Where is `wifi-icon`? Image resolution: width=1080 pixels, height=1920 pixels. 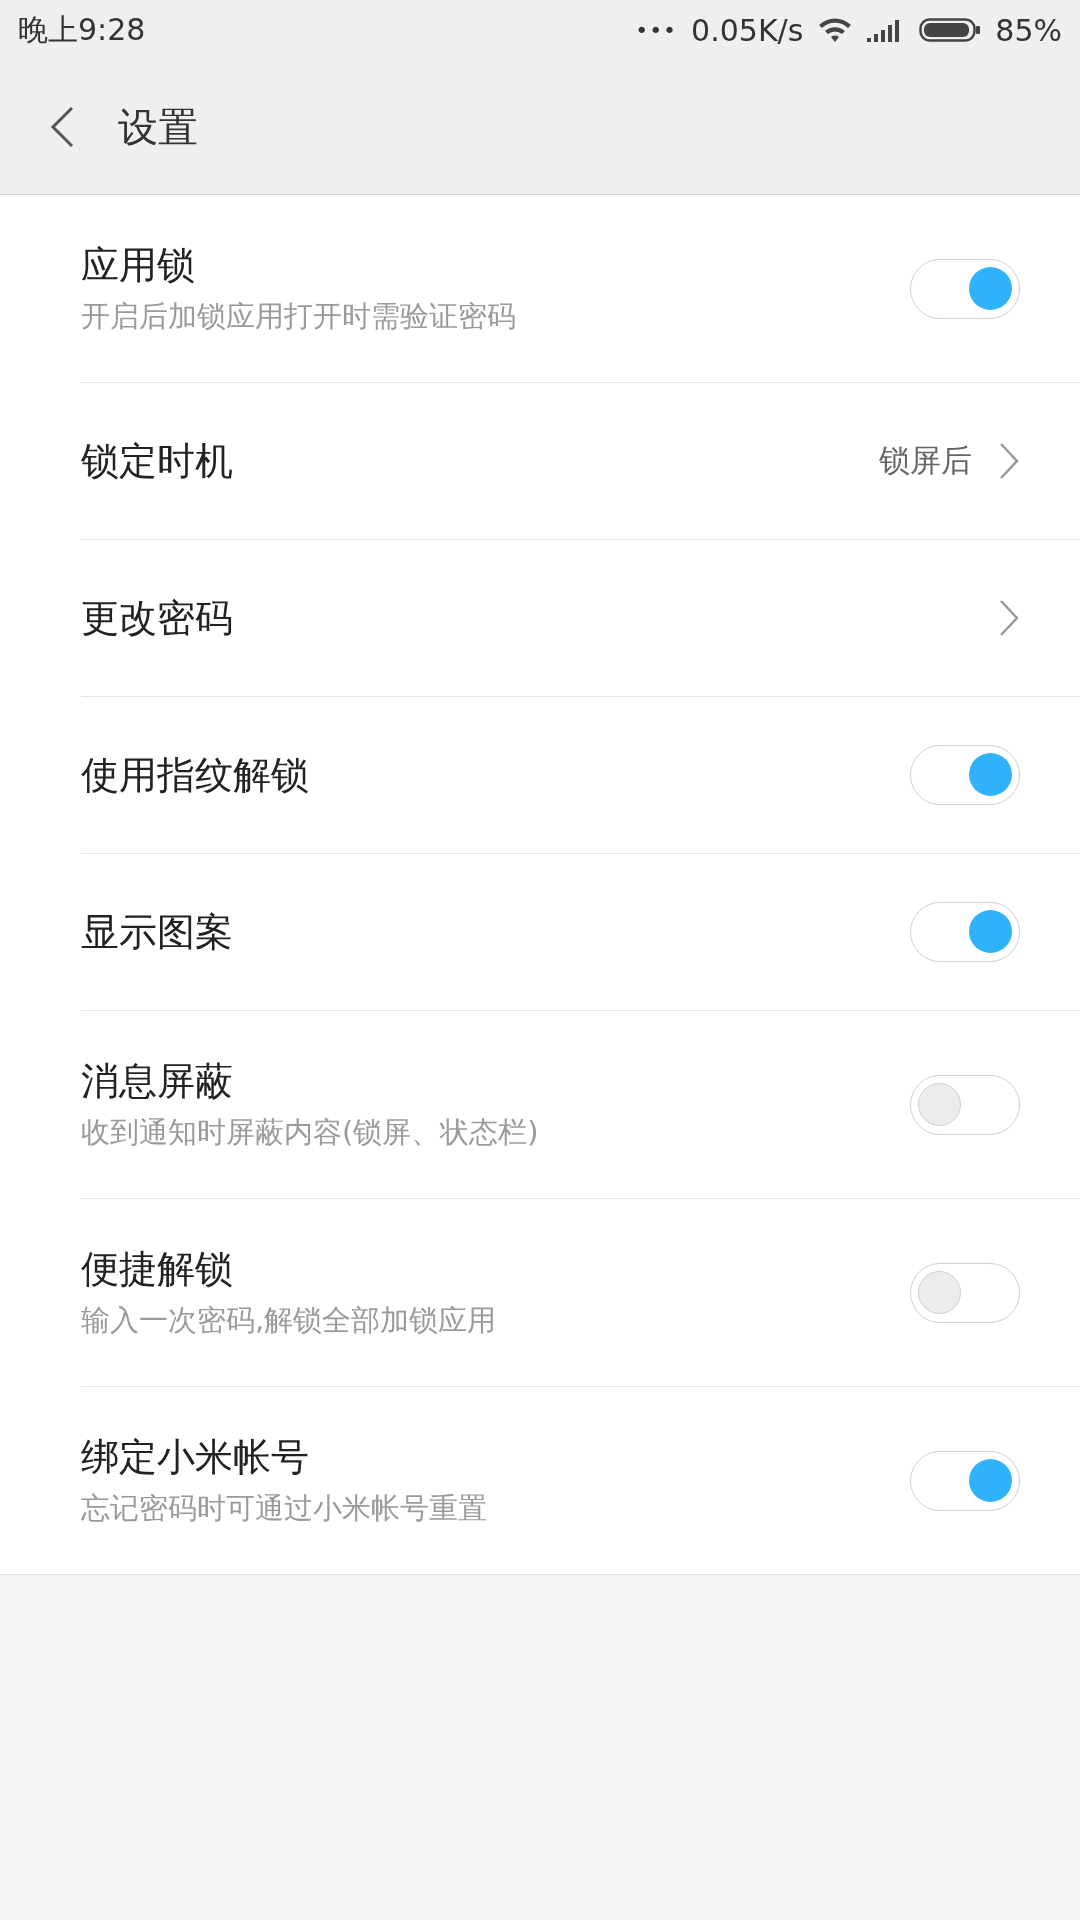 wifi-icon is located at coordinates (835, 30).